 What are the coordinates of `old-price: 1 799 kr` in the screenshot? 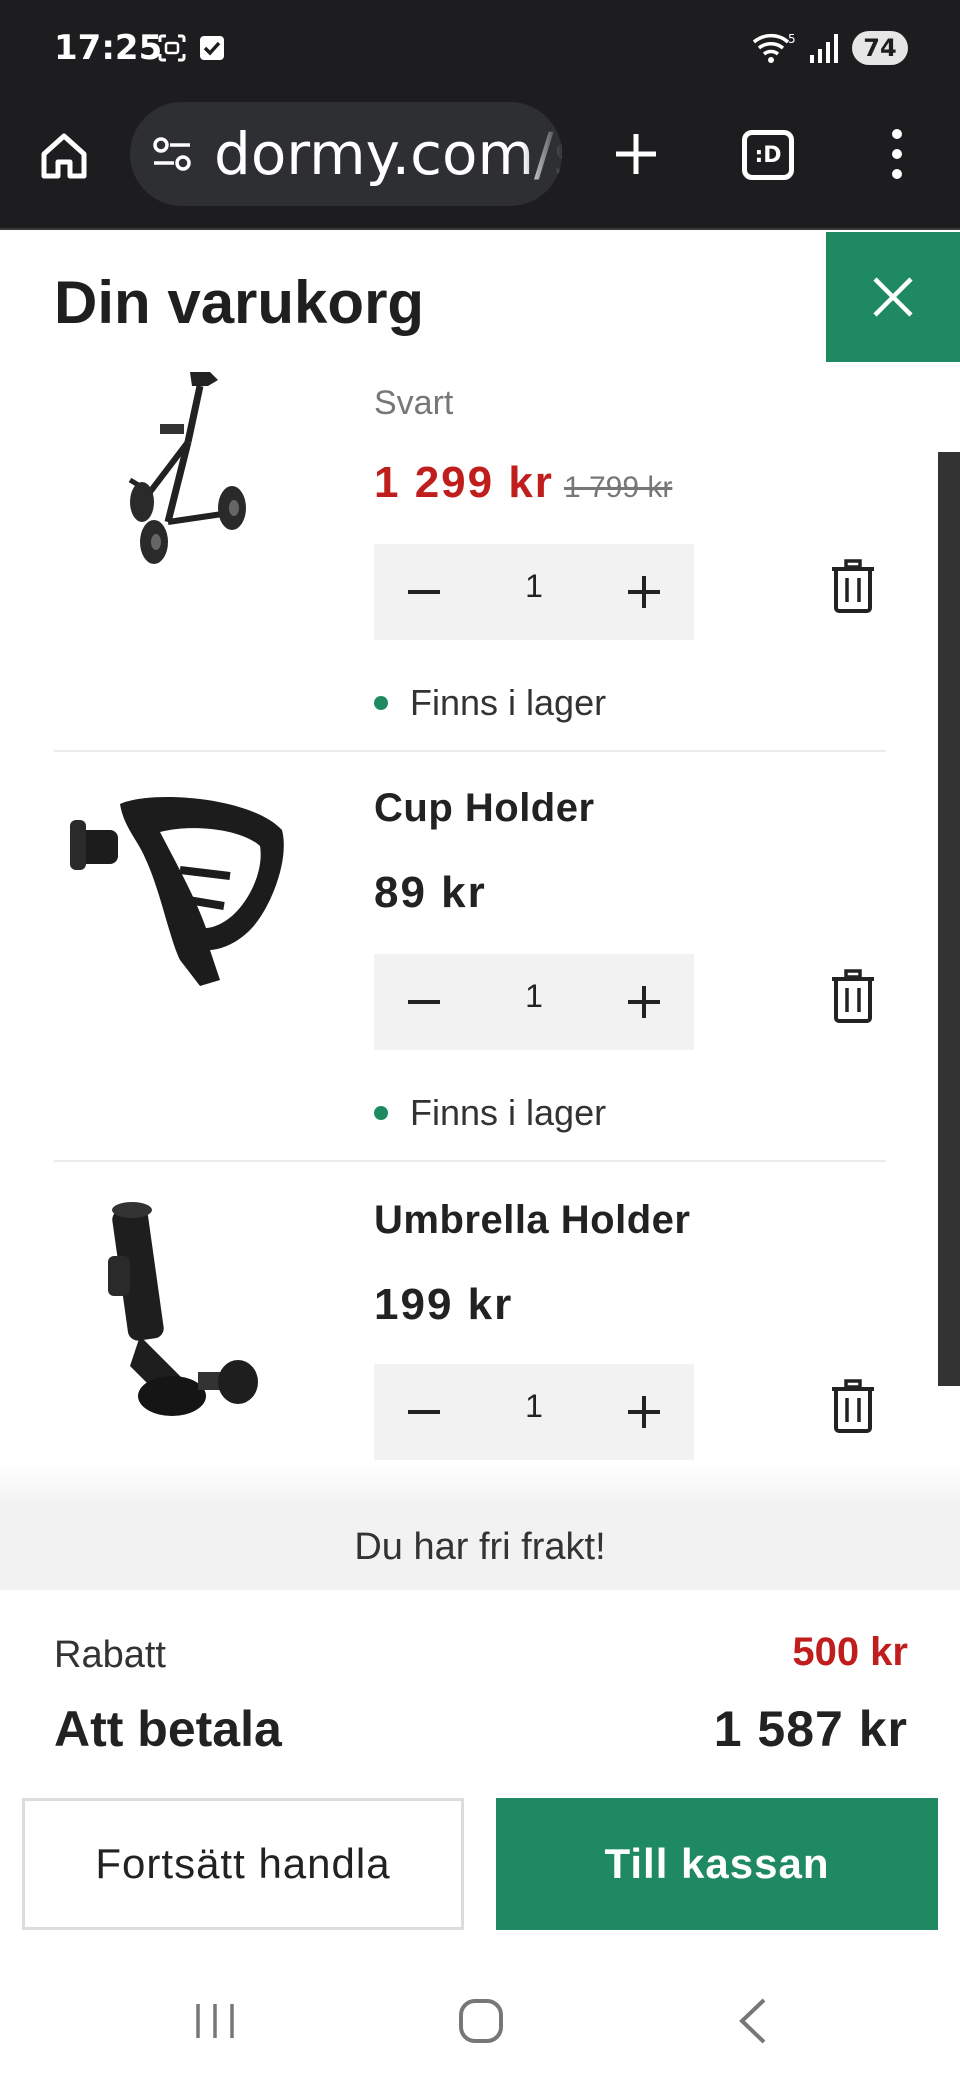 It's located at (618, 487).